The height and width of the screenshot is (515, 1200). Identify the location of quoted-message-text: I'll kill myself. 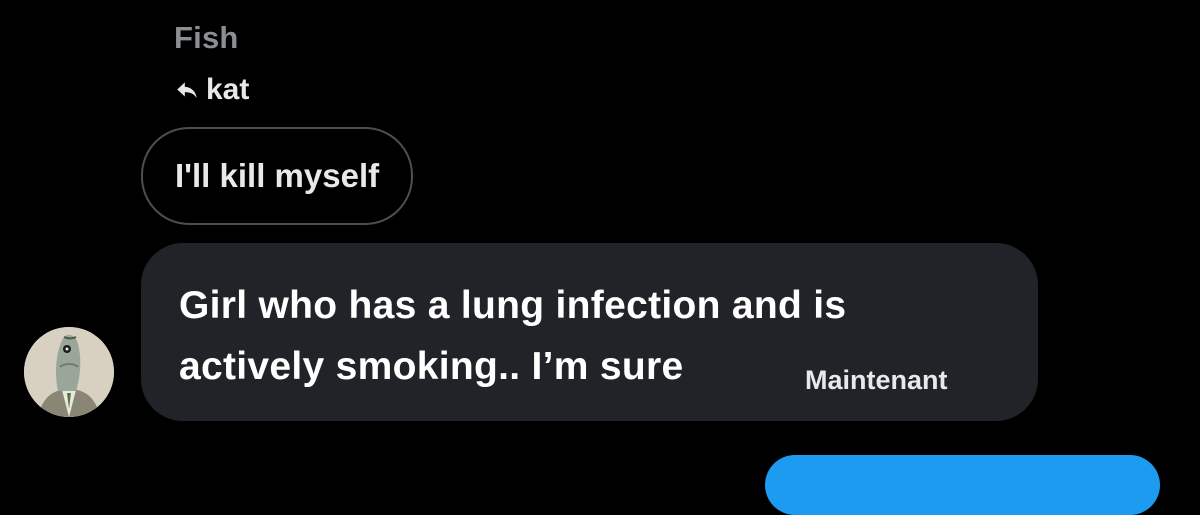
(277, 175).